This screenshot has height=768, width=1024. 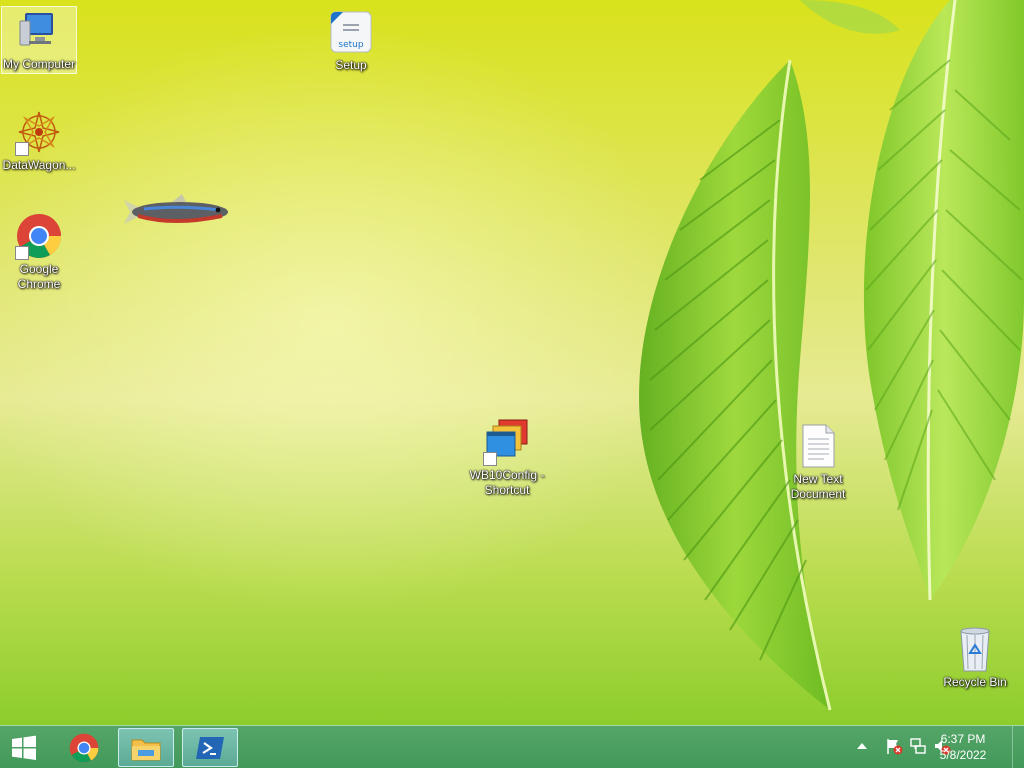 I want to click on taskbar-powershell-button, so click(x=210, y=747).